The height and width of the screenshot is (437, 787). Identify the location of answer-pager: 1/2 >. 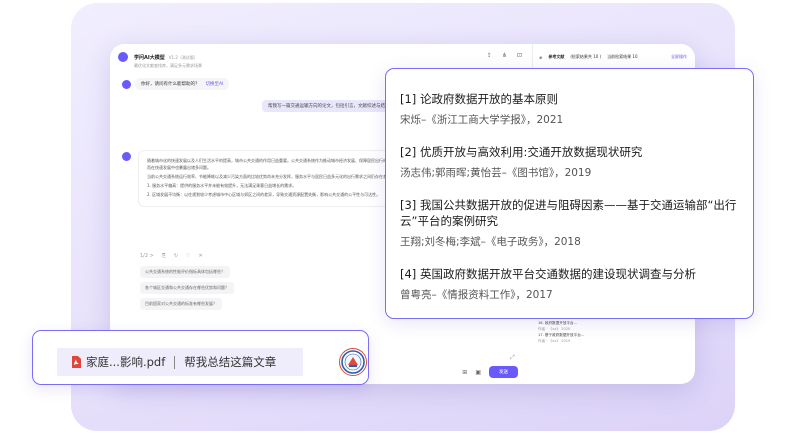
(147, 256).